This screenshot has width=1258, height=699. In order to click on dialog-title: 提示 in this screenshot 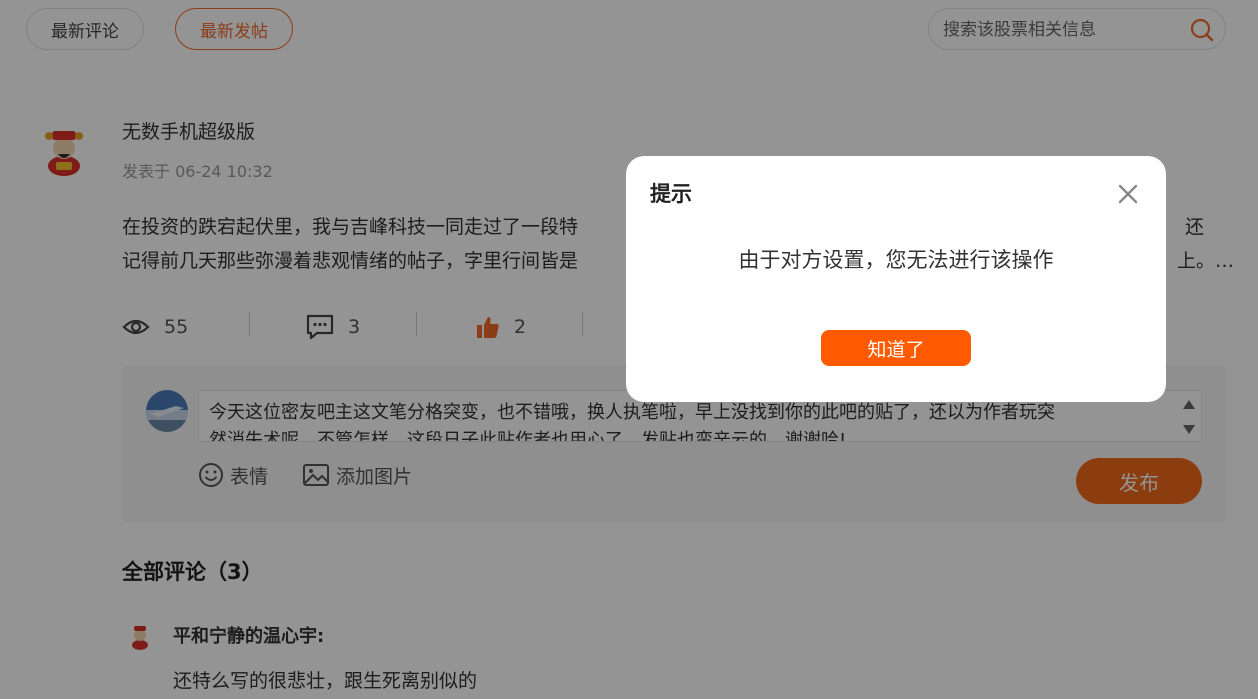, I will do `click(671, 194)`.